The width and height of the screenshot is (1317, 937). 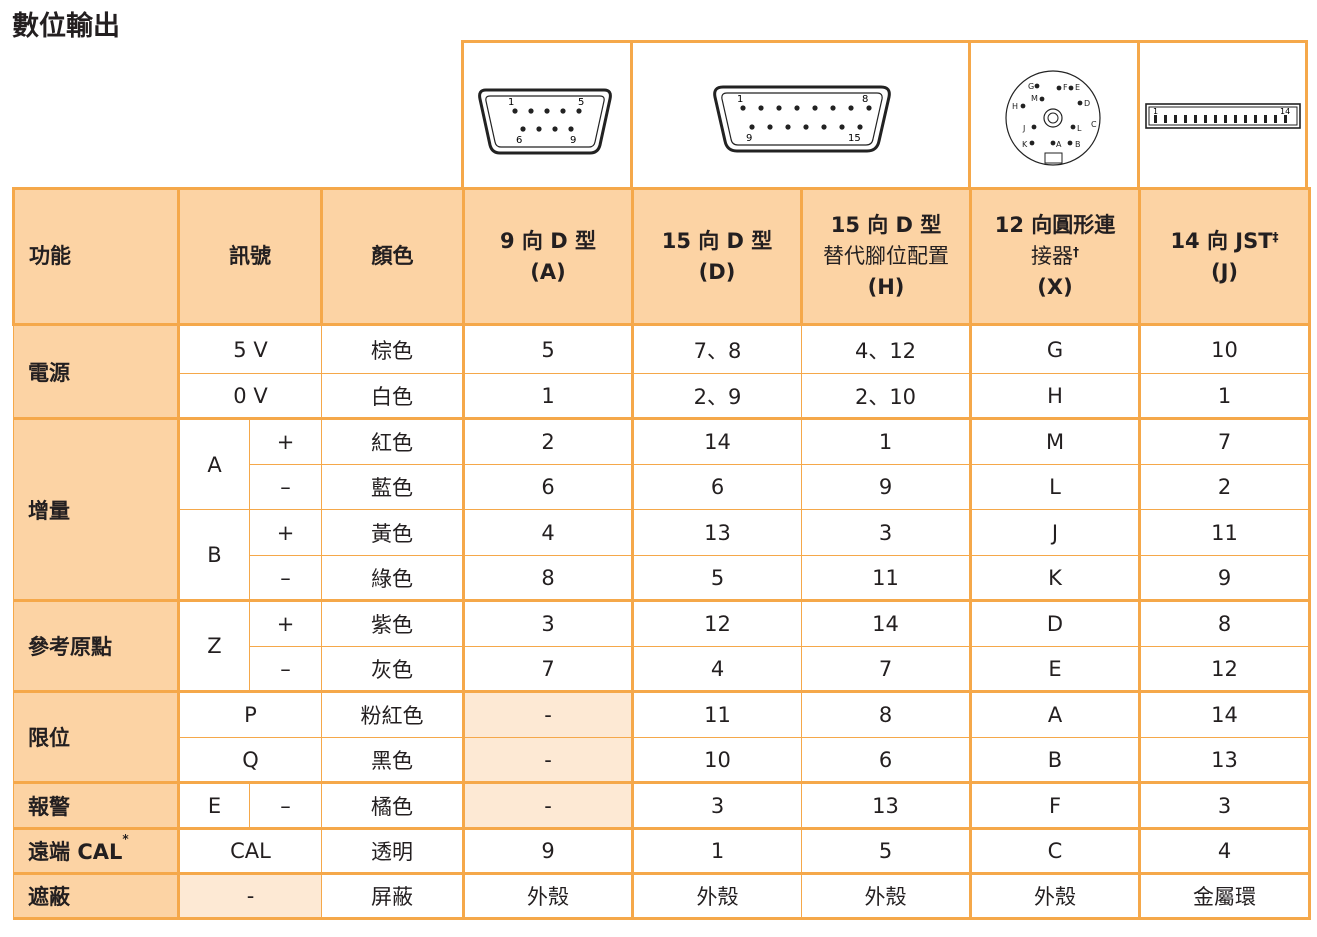 What do you see at coordinates (1225, 348) in the screenshot?
I see `pin-j-cell: 10` at bounding box center [1225, 348].